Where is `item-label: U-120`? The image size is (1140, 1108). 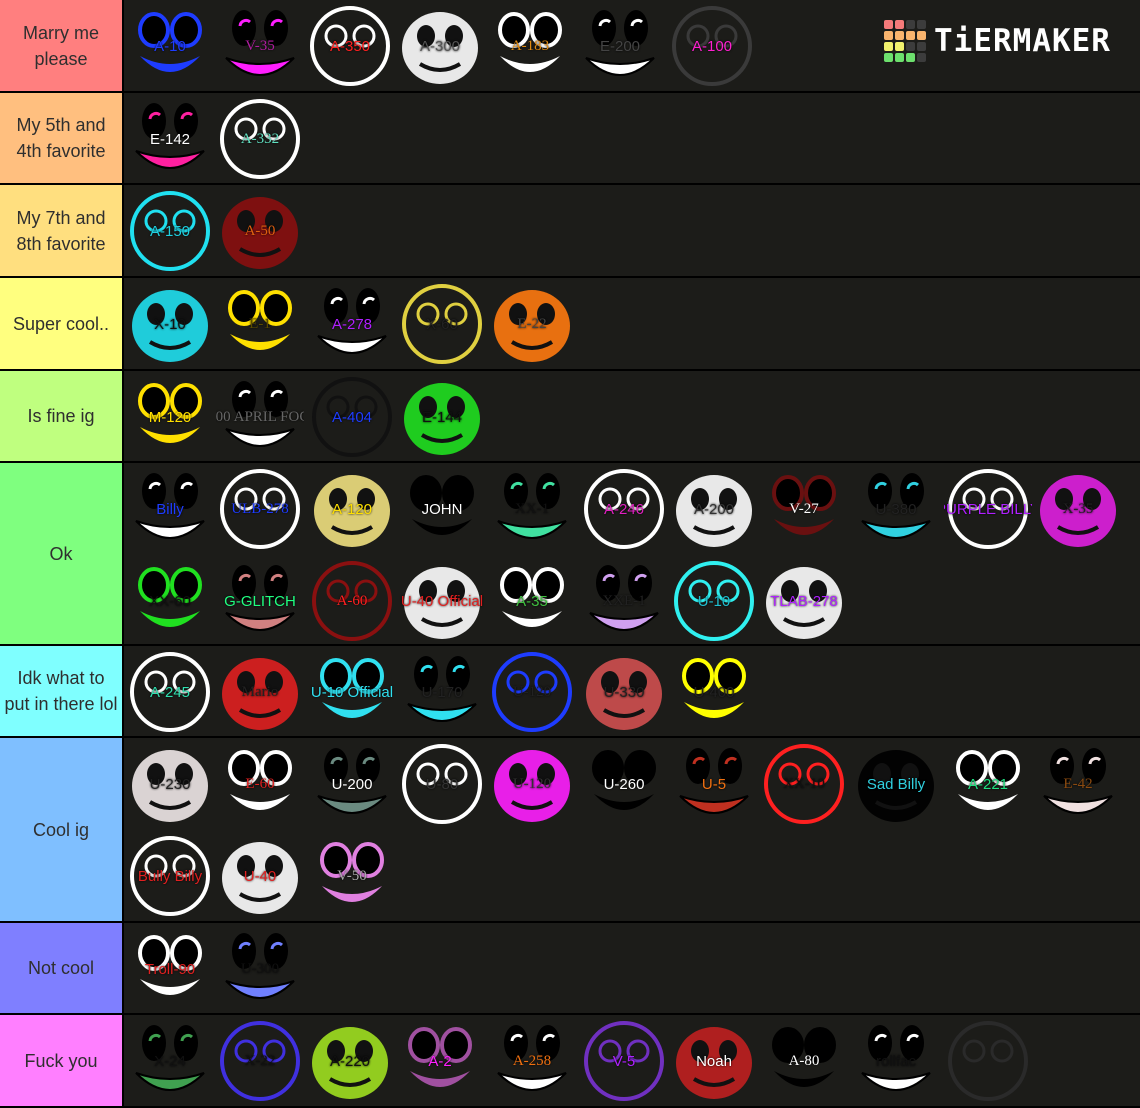
item-label: U-120 is located at coordinates (532, 691).